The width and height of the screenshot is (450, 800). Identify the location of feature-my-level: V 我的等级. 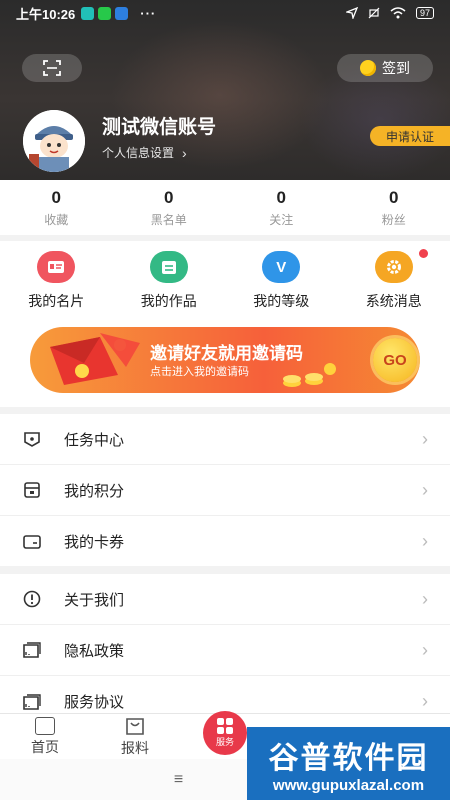
(281, 278).